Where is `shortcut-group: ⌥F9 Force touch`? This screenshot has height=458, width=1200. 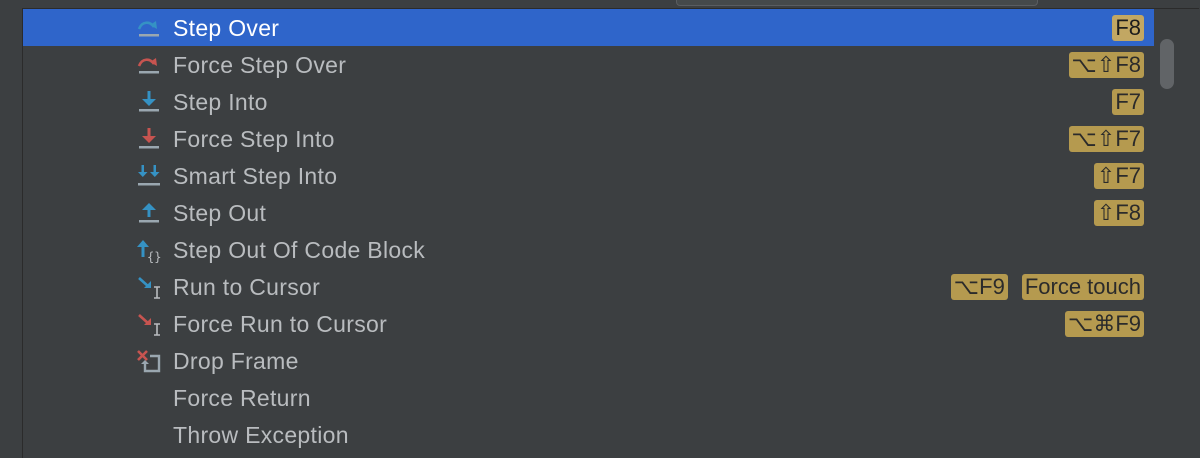 shortcut-group: ⌥F9 Force touch is located at coordinates (1047, 287).